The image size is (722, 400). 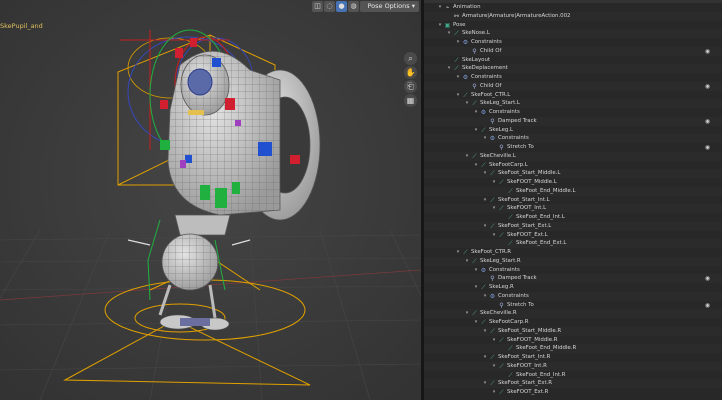 I want to click on xray-toggle-button: ◫, so click(x=317, y=6).